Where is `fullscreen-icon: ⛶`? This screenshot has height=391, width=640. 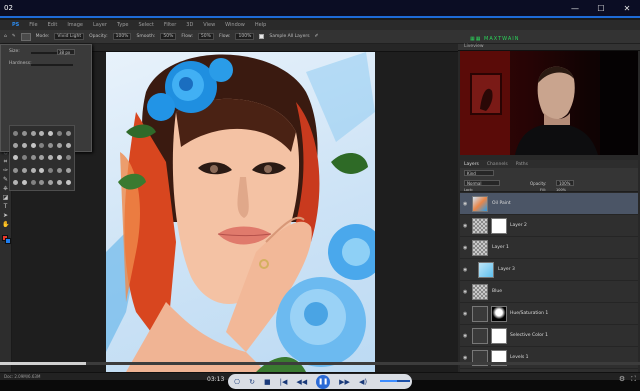 fullscreen-icon: ⛶ is located at coordinates (633, 379).